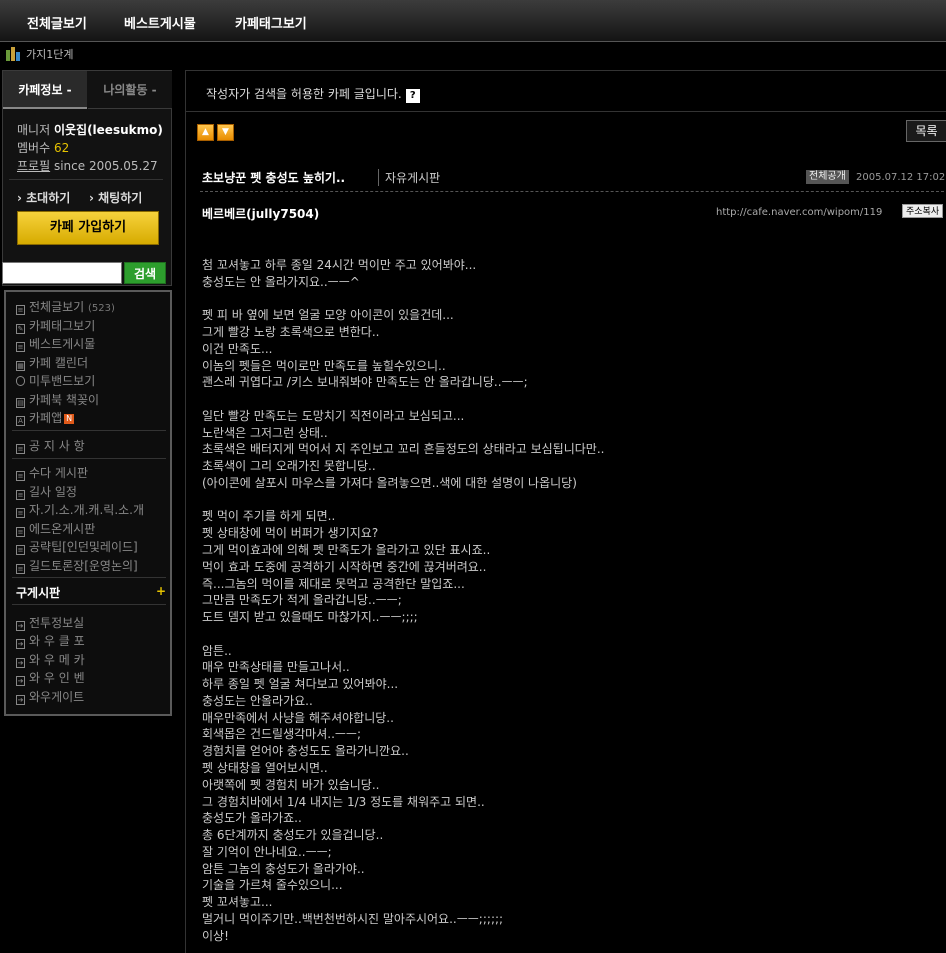 Image resolution: width=946 pixels, height=953 pixels. I want to click on post-body-line: 펫 상태창을 열어보시면.., so click(265, 767).